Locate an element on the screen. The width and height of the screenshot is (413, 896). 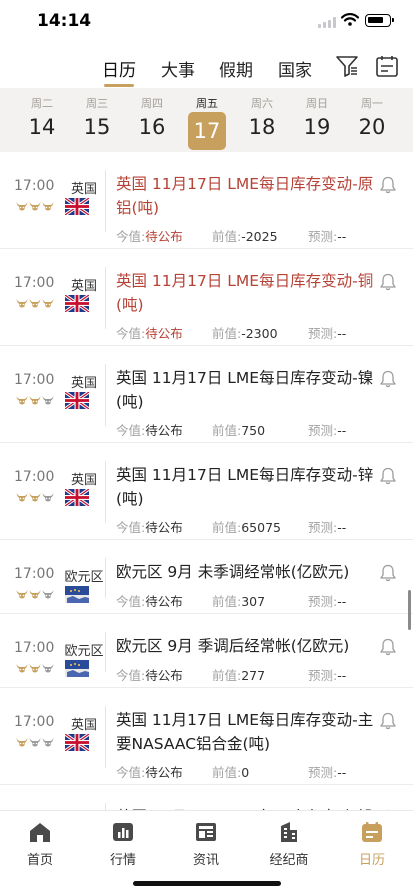
day-number: 15 is located at coordinates (97, 127).